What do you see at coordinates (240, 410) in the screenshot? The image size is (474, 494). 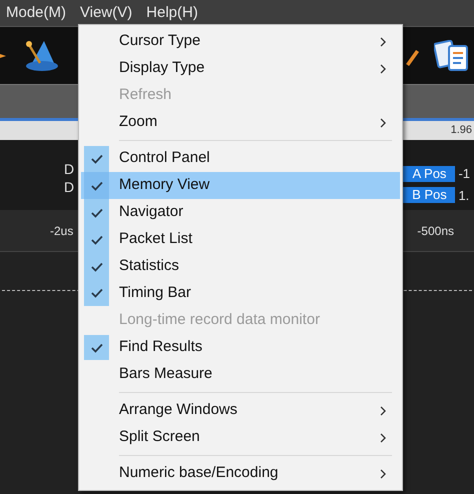 I see `menu-item: Arrange Windows` at bounding box center [240, 410].